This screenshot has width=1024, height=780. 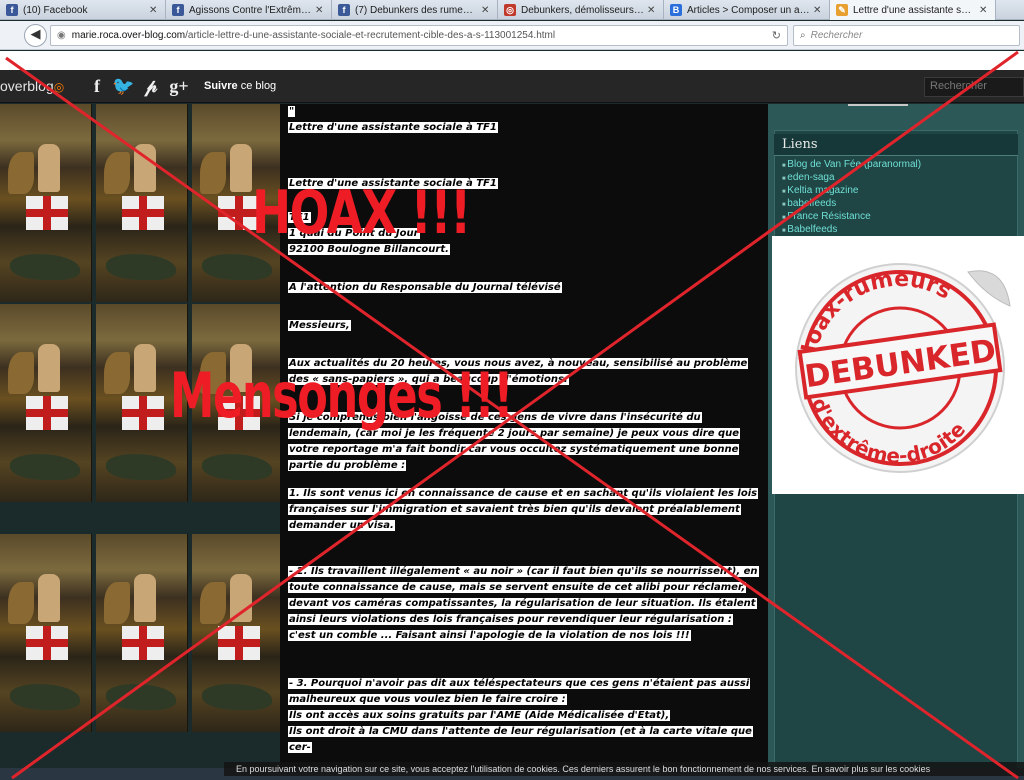 I want to click on browser-tab: f Agissons Contre l'Extrême ... ✕, so click(x=249, y=10).